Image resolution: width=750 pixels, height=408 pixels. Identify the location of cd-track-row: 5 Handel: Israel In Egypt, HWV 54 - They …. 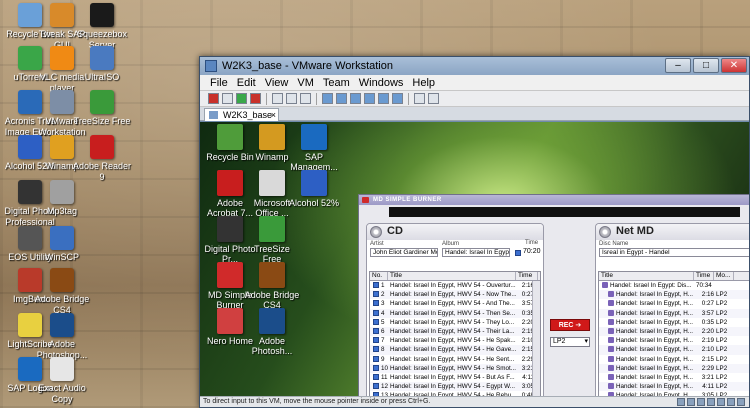
(455, 322).